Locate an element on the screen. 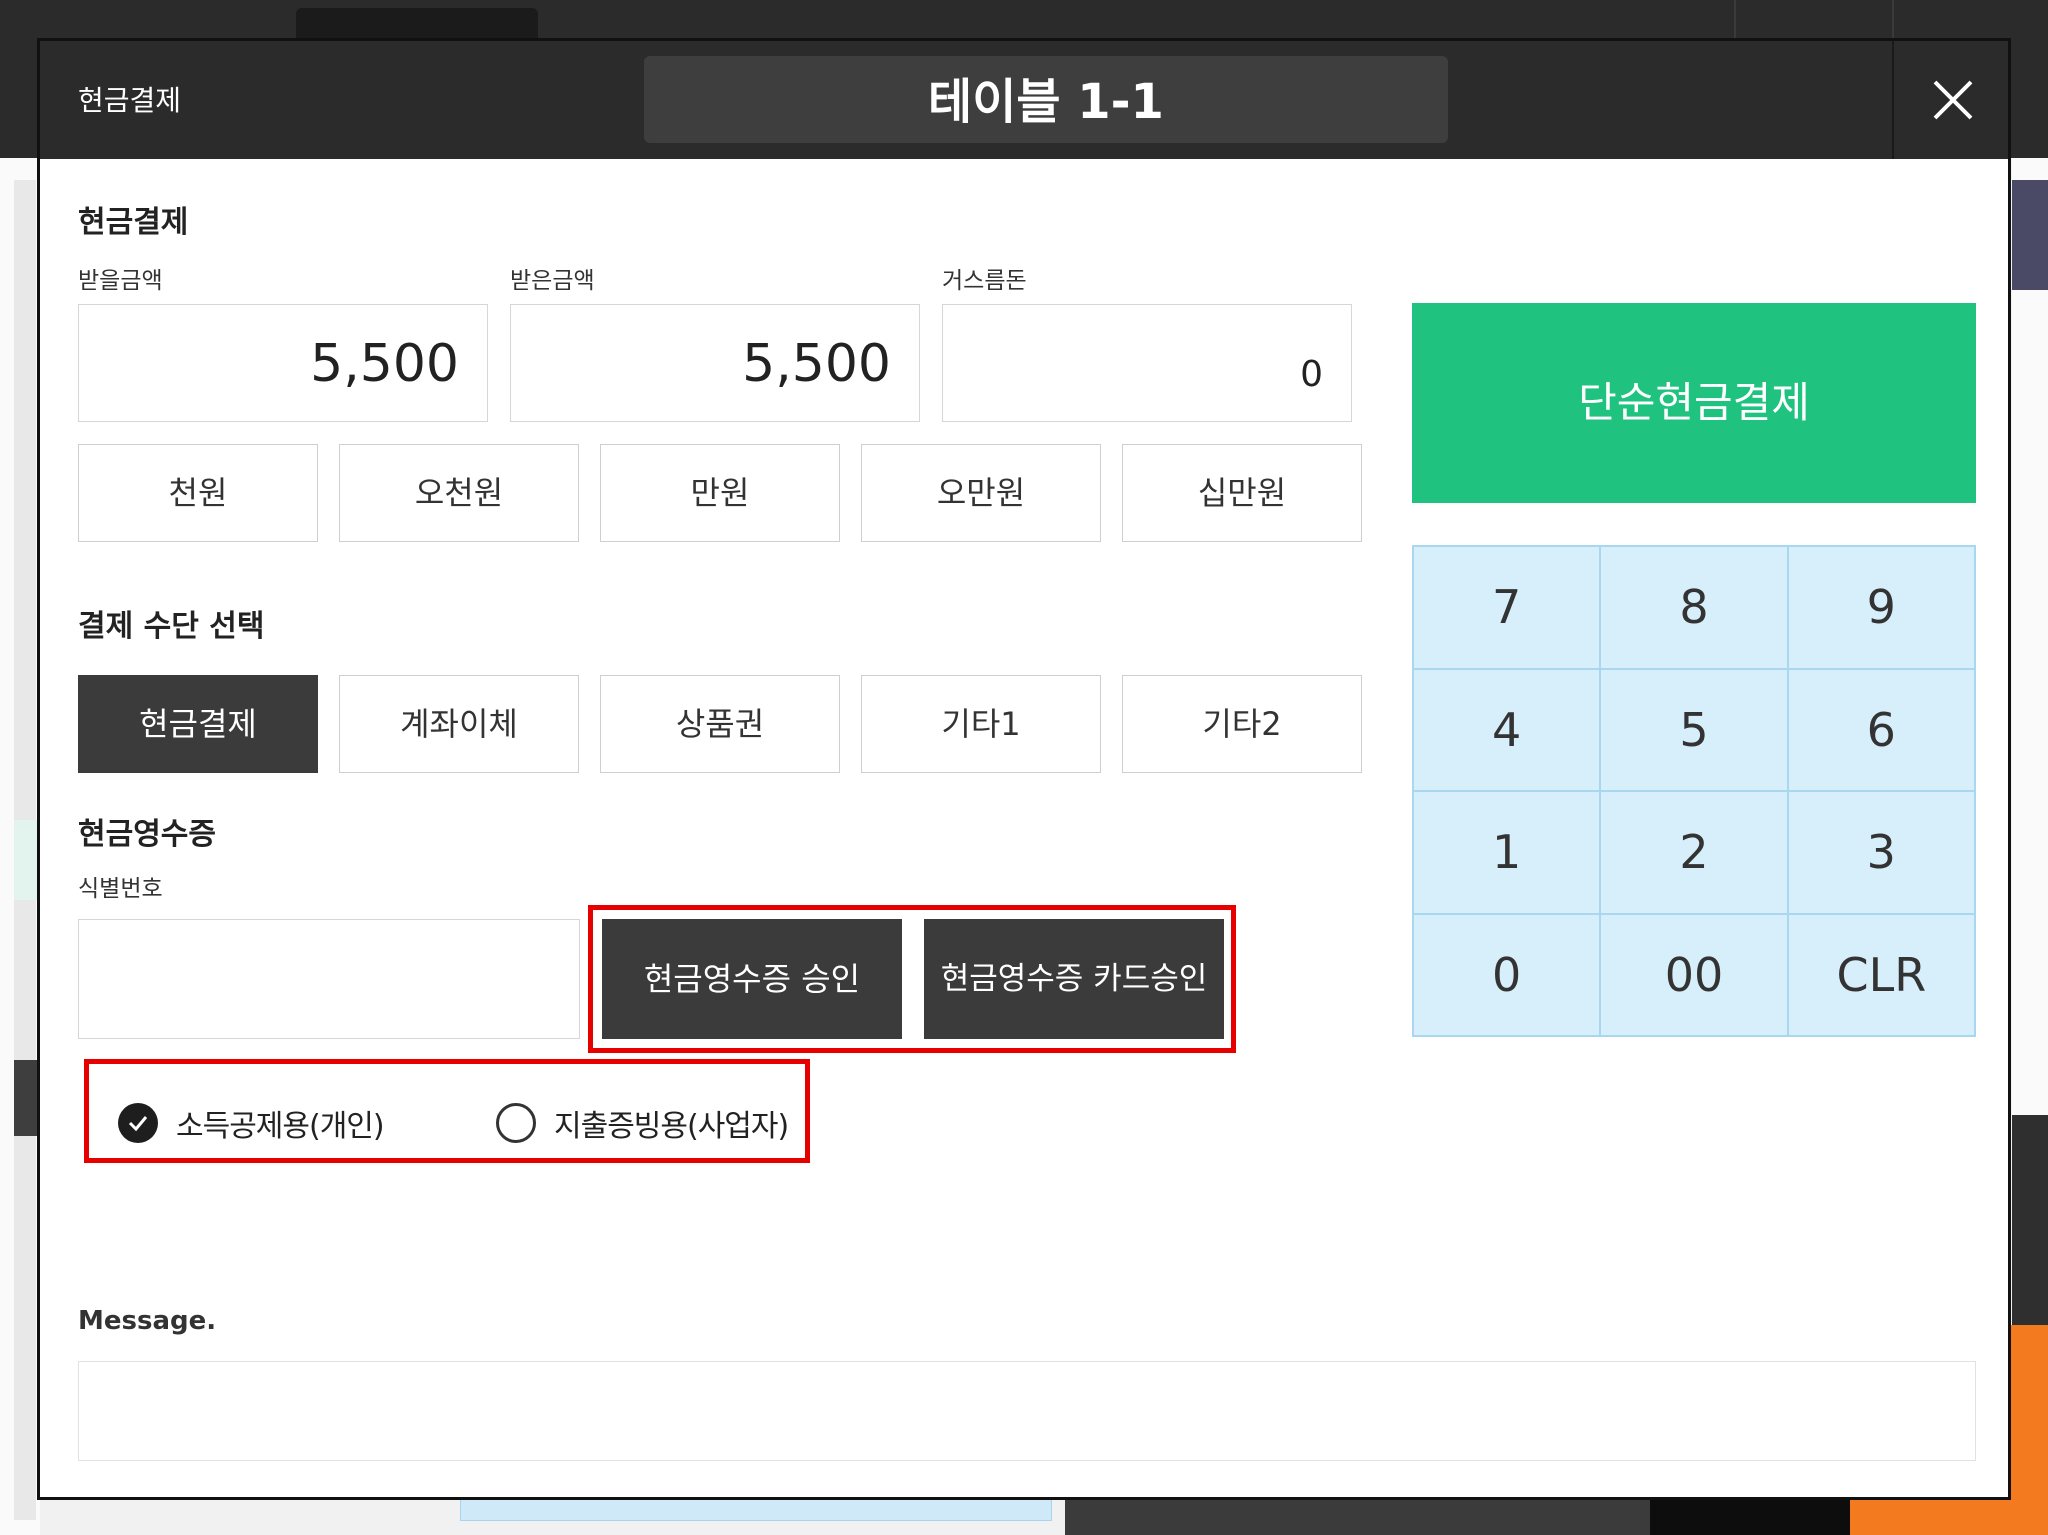  key-1: 1 is located at coordinates (1507, 852).